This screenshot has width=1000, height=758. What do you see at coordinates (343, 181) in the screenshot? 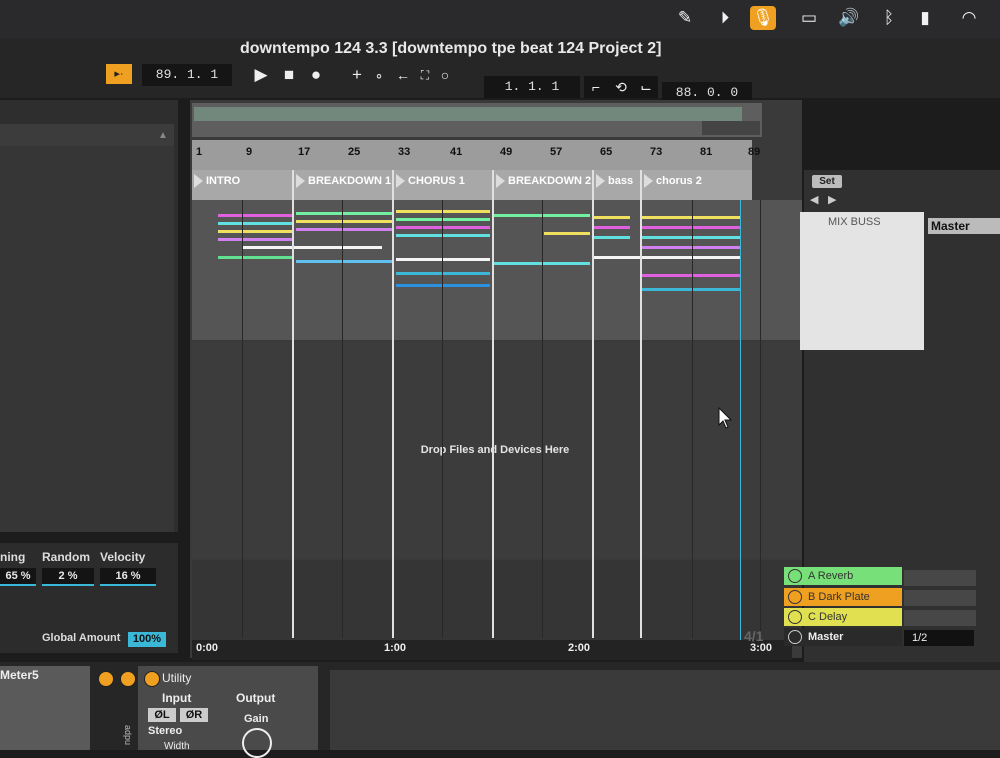
I see `locator-breakdown-1: BREAKDOWN 1` at bounding box center [343, 181].